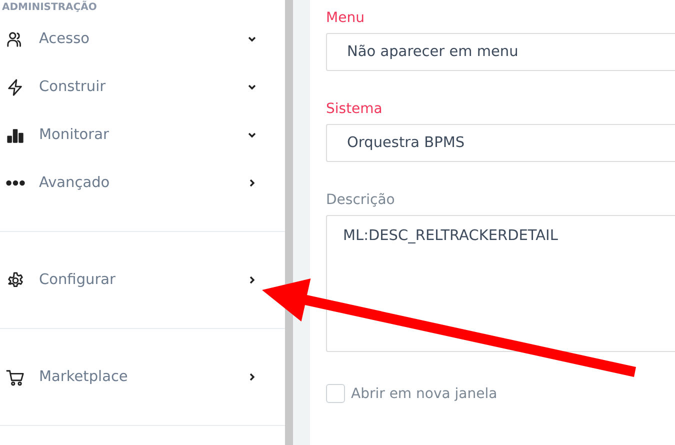 This screenshot has width=675, height=445. What do you see at coordinates (361, 200) in the screenshot?
I see `field-label: Descrição` at bounding box center [361, 200].